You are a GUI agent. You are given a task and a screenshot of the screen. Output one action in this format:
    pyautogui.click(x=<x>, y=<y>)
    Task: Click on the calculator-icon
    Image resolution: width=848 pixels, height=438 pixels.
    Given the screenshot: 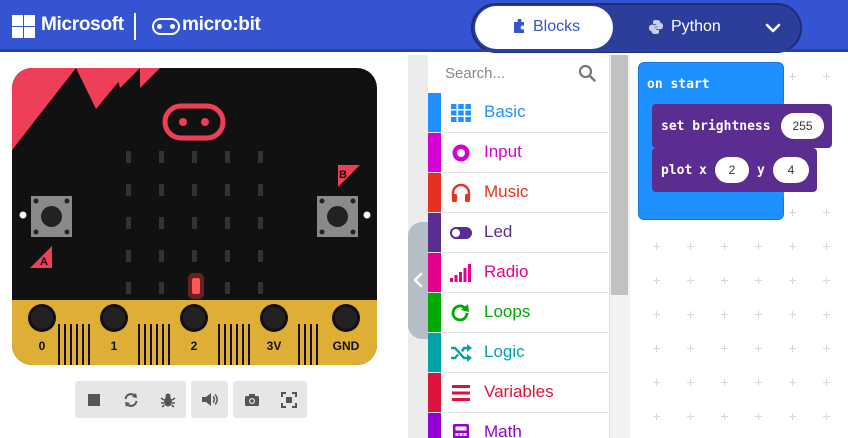 What is the action you would take?
    pyautogui.click(x=461, y=431)
    